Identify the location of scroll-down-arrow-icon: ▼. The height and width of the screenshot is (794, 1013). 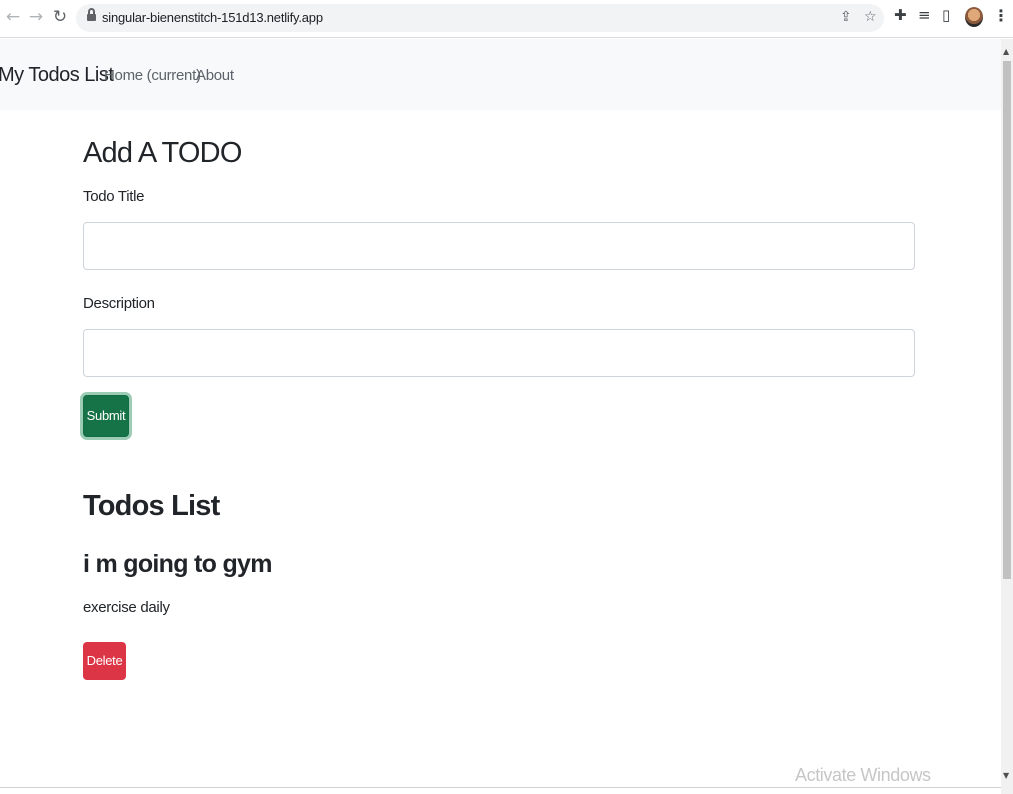
(1006, 775).